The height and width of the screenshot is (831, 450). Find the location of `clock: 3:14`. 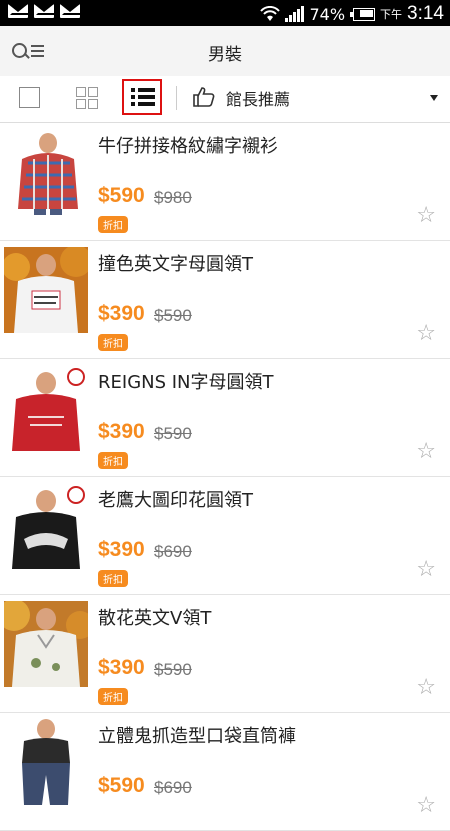

clock: 3:14 is located at coordinates (425, 13).